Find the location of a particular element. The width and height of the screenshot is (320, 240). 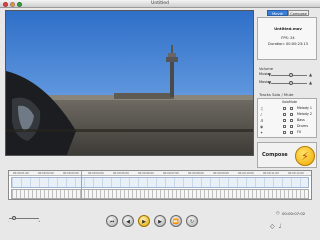

compose-button: ⚡ is located at coordinates (305, 156).